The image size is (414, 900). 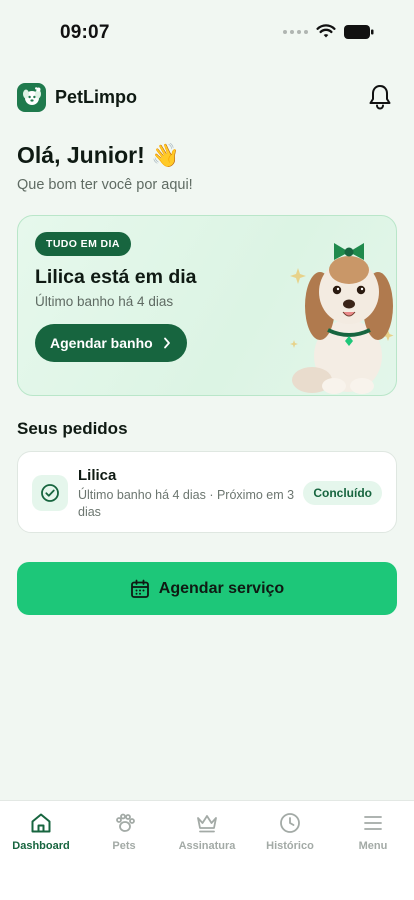 I want to click on nav-subscription: Assinatura, so click(x=207, y=831).